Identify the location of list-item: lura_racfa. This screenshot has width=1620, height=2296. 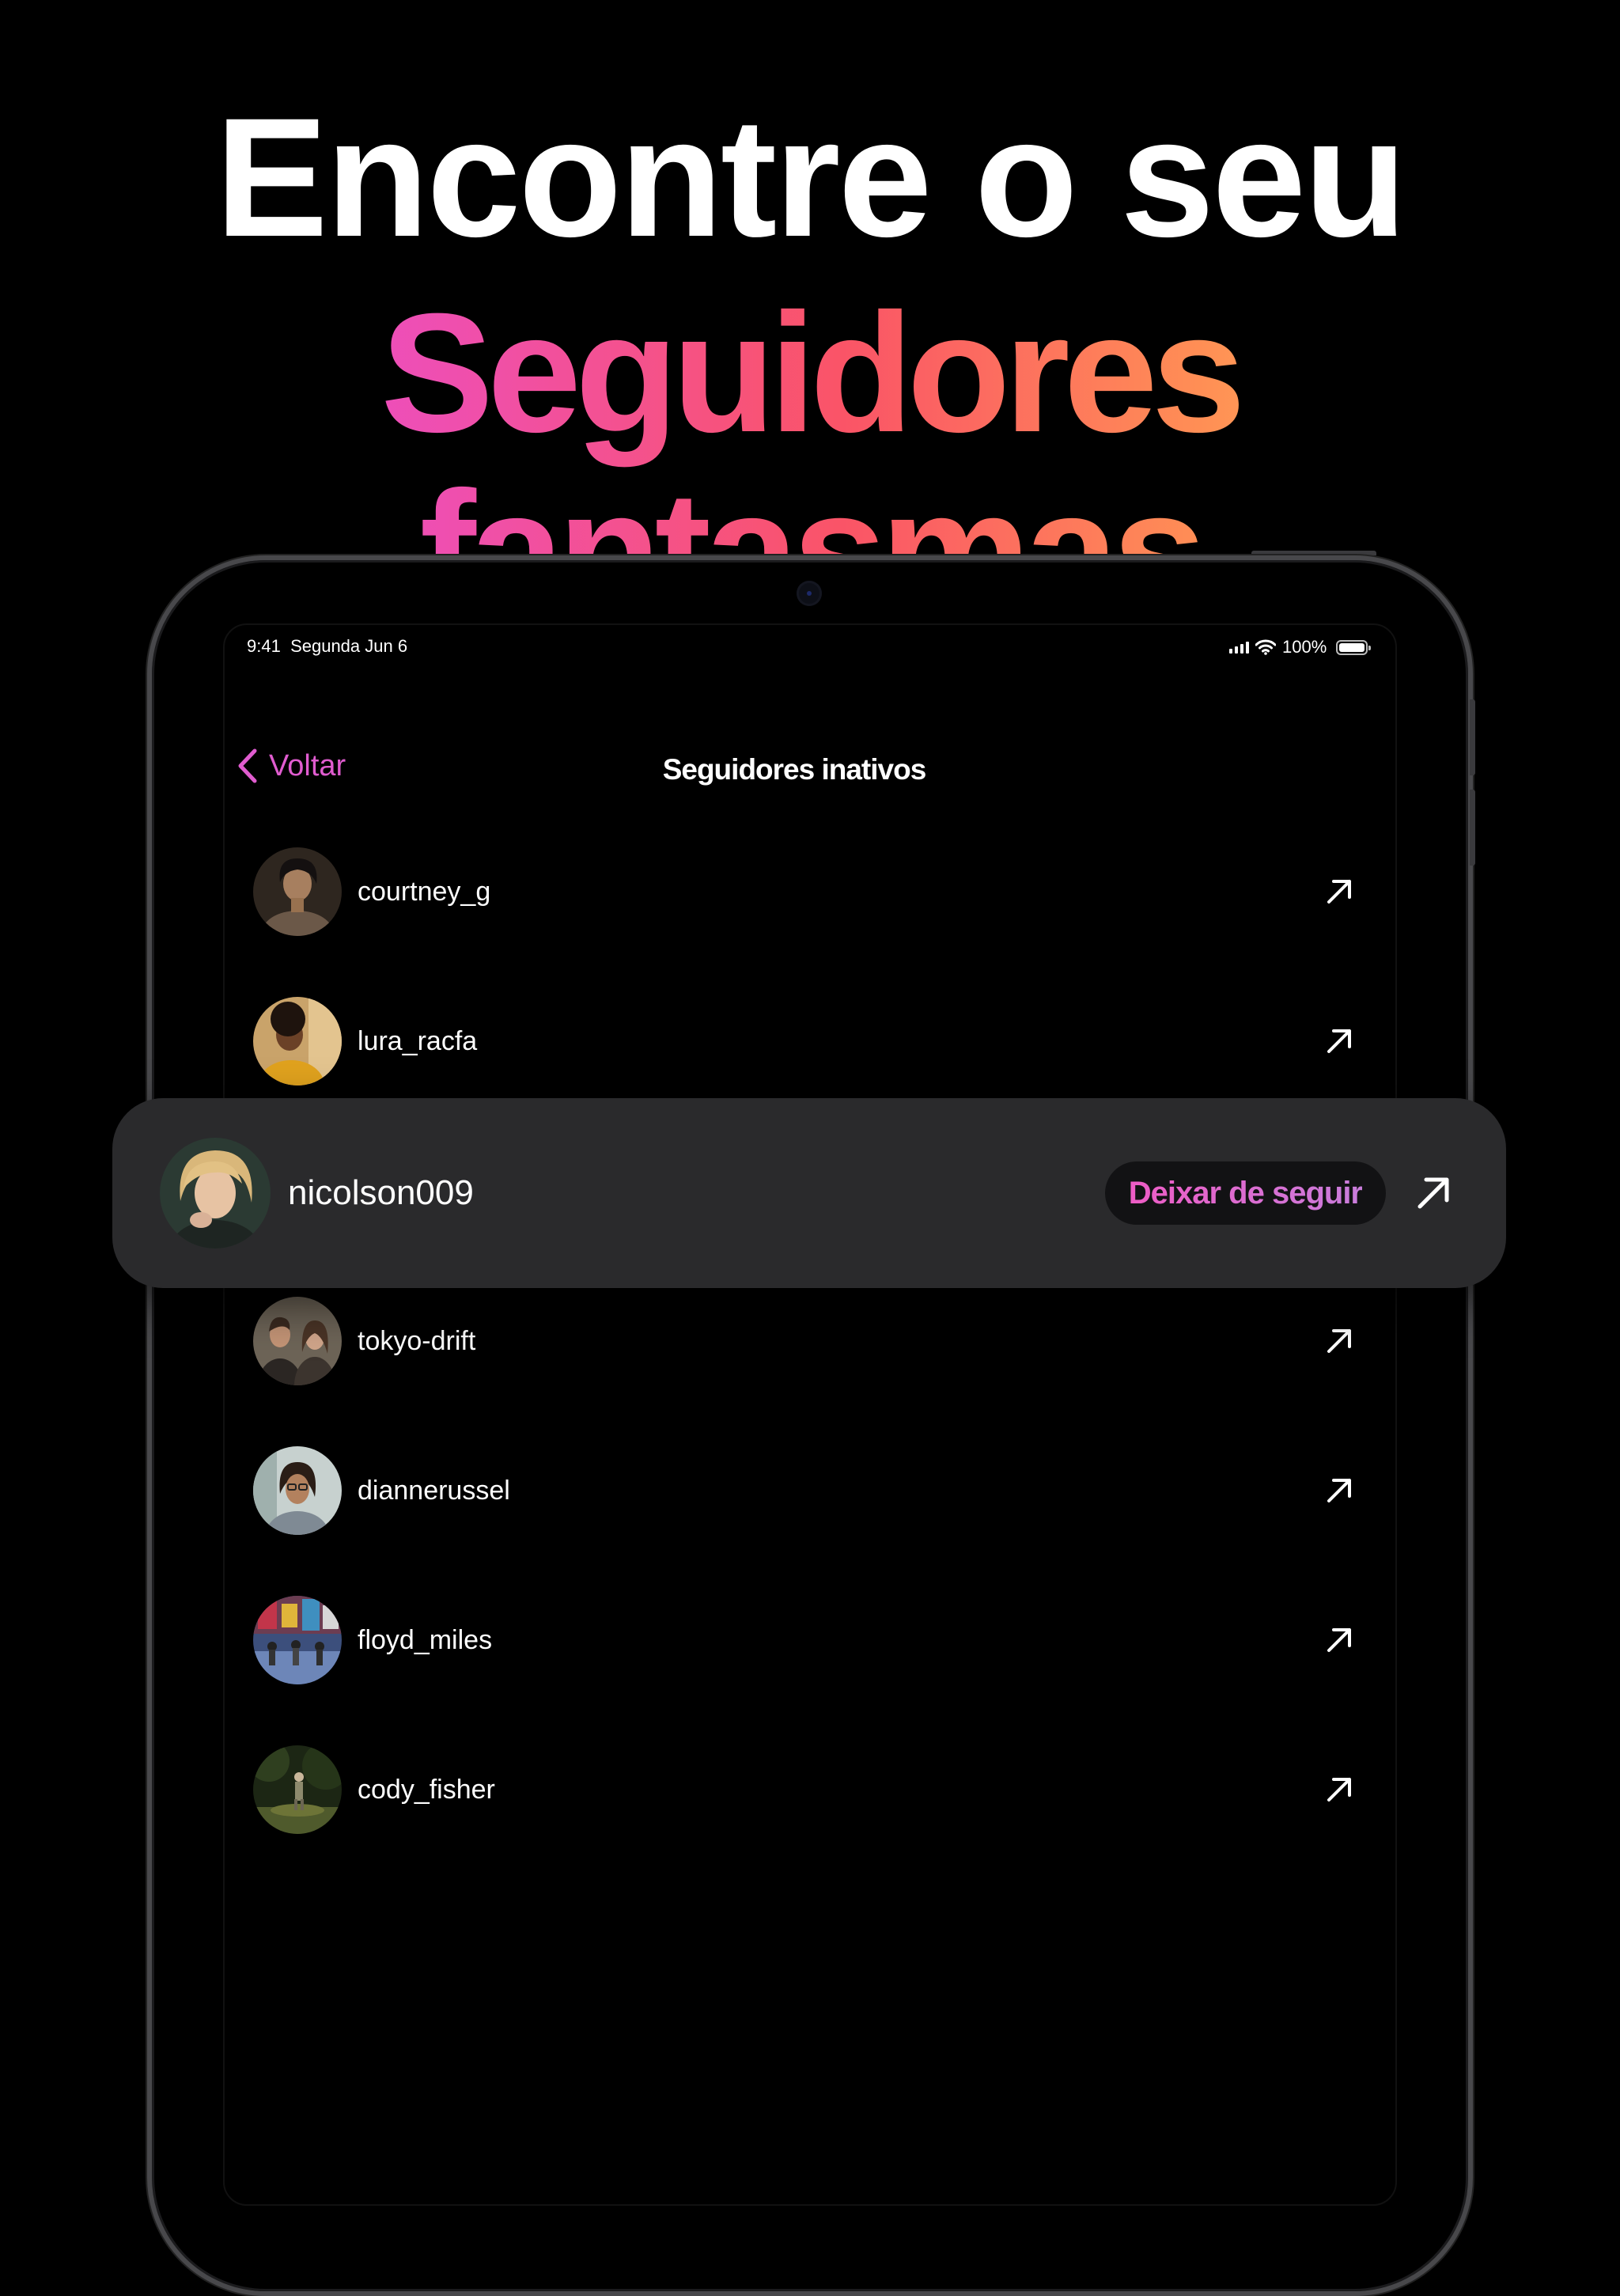
(810, 1041).